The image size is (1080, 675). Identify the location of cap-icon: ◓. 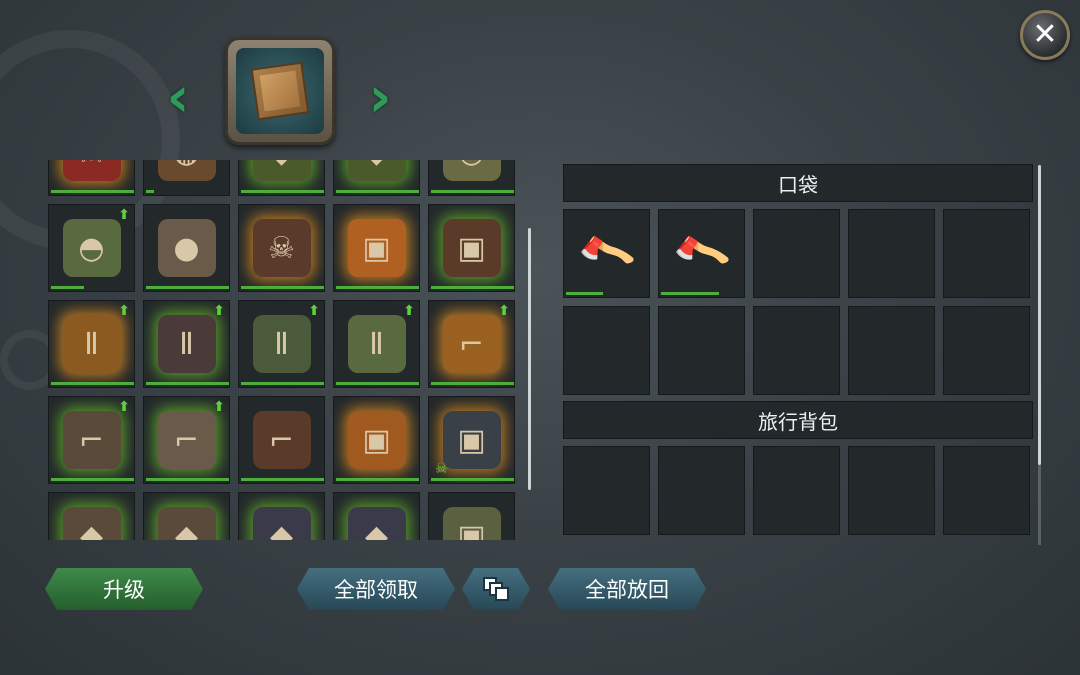
(471, 170).